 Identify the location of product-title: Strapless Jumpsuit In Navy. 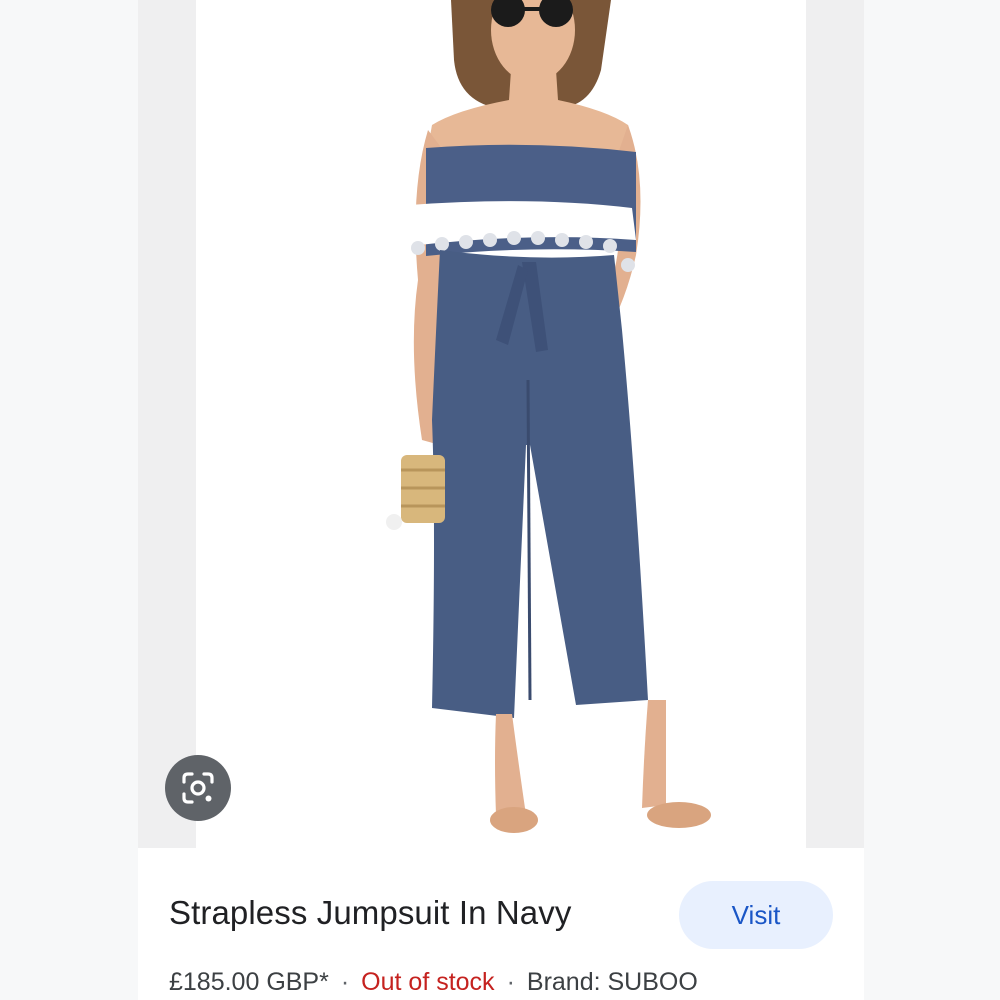
(370, 913).